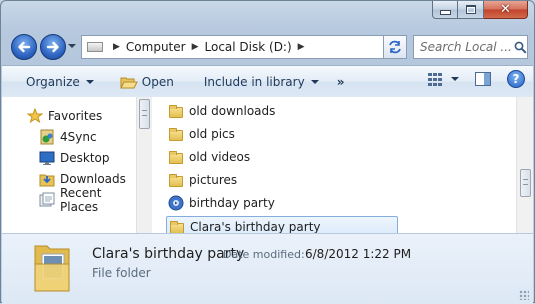  I want to click on list-item: birthday party, so click(224, 203).